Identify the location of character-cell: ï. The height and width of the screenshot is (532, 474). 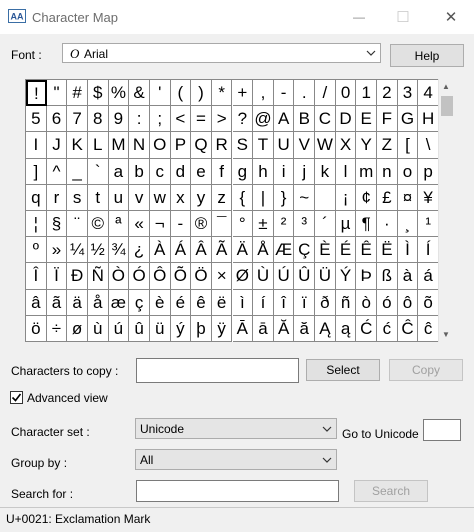
(305, 302).